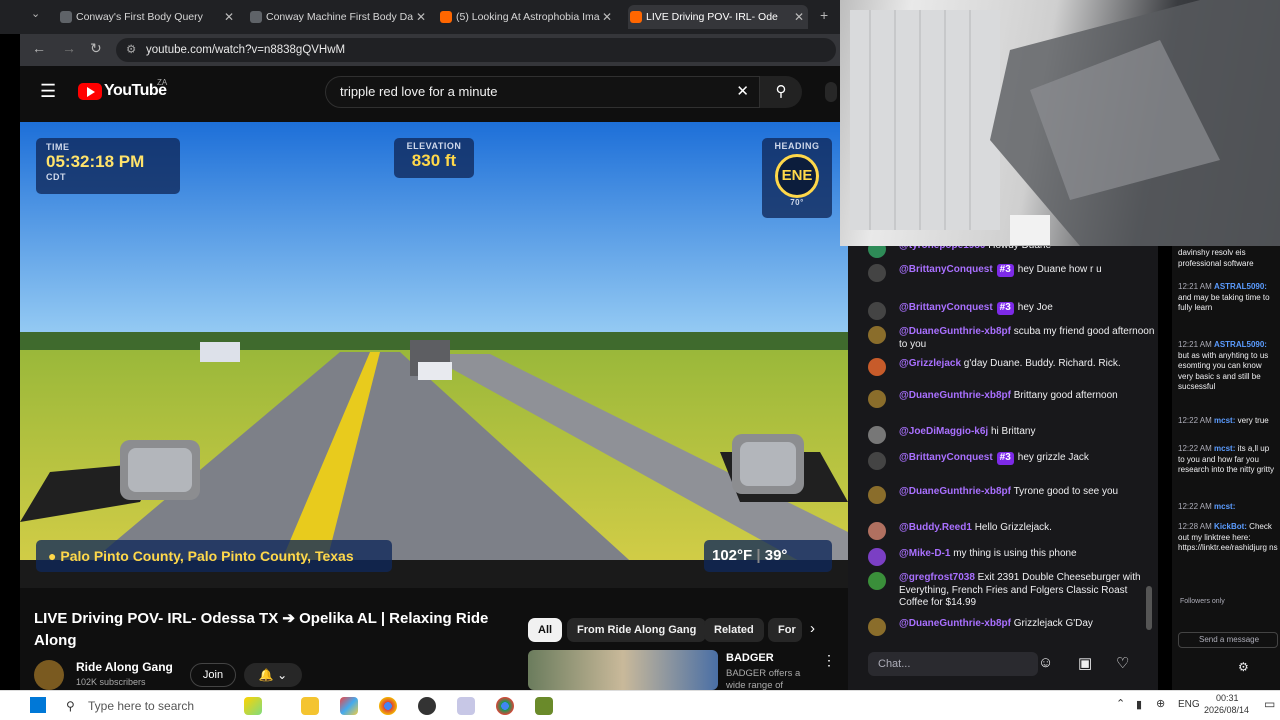 This screenshot has width=1280, height=720. Describe the element at coordinates (213, 675) in the screenshot. I see `join-button: Join` at that location.